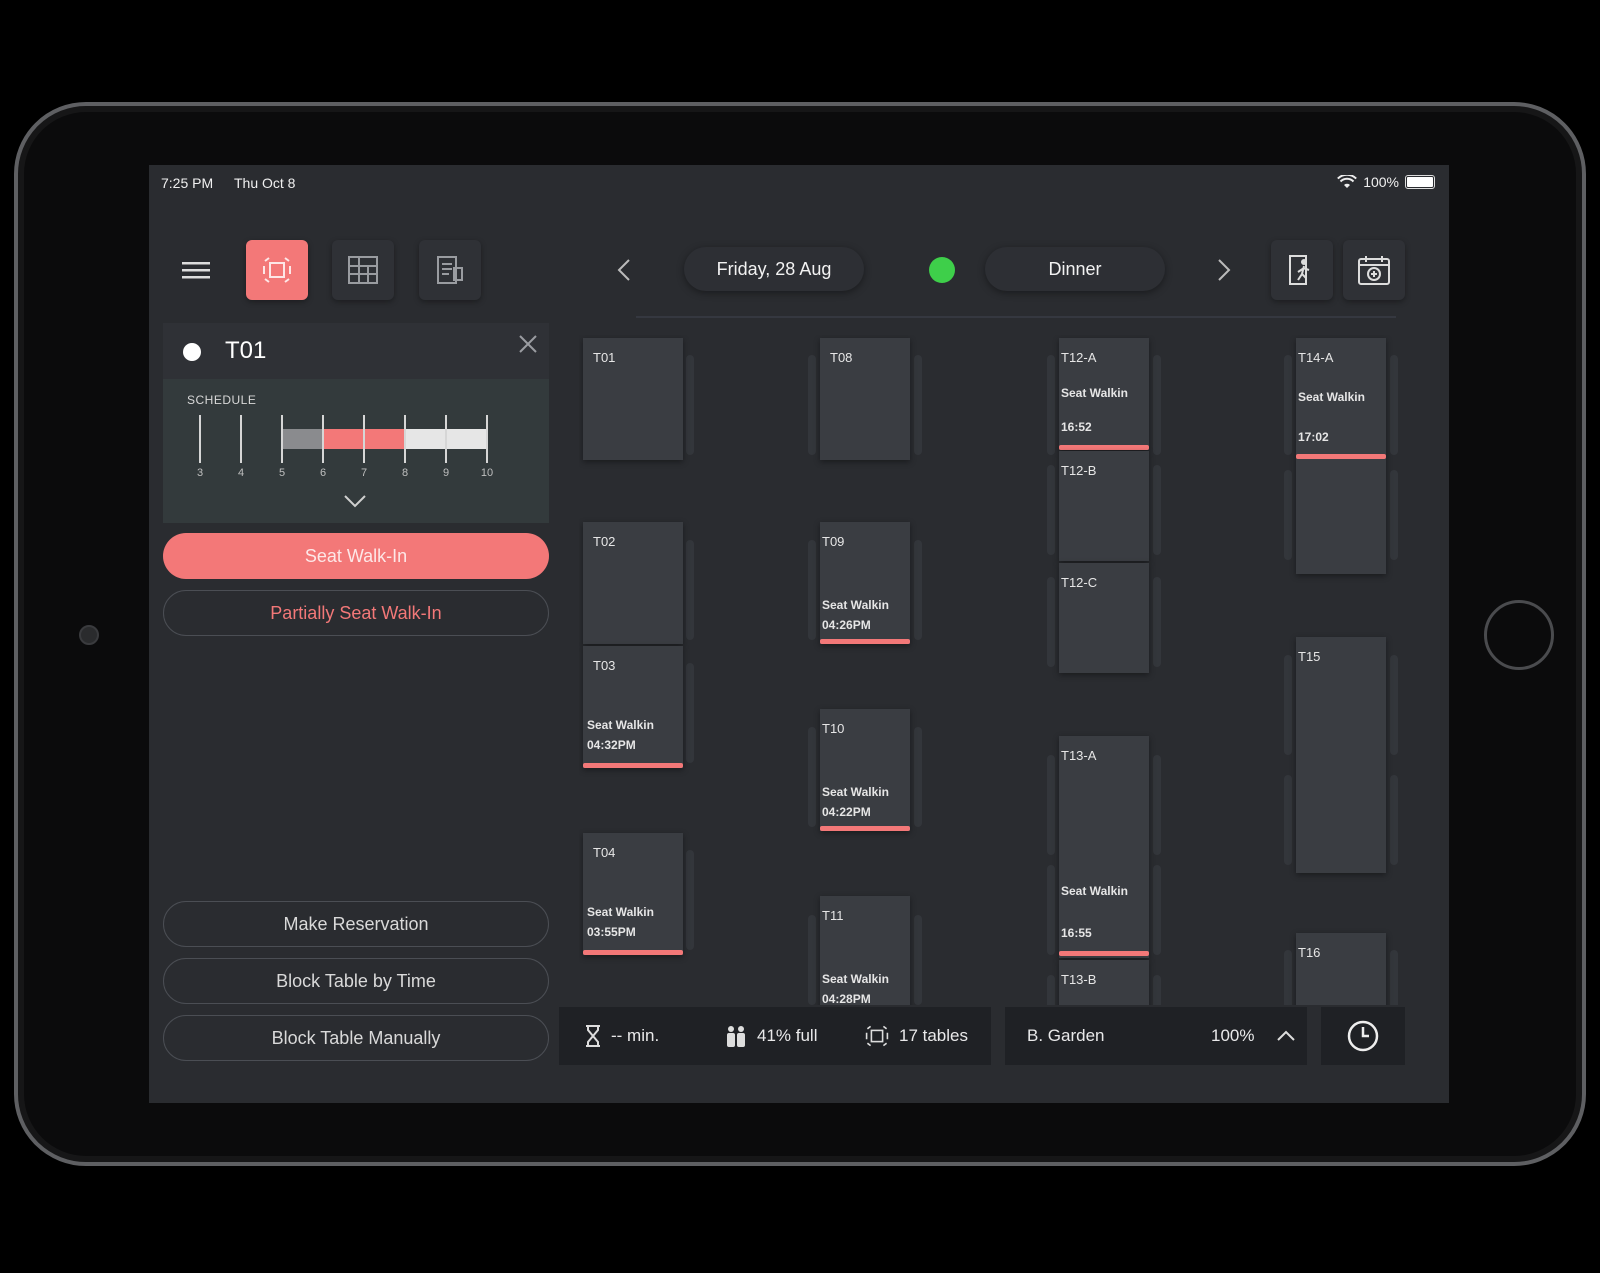  I want to click on prev-day-button, so click(624, 270).